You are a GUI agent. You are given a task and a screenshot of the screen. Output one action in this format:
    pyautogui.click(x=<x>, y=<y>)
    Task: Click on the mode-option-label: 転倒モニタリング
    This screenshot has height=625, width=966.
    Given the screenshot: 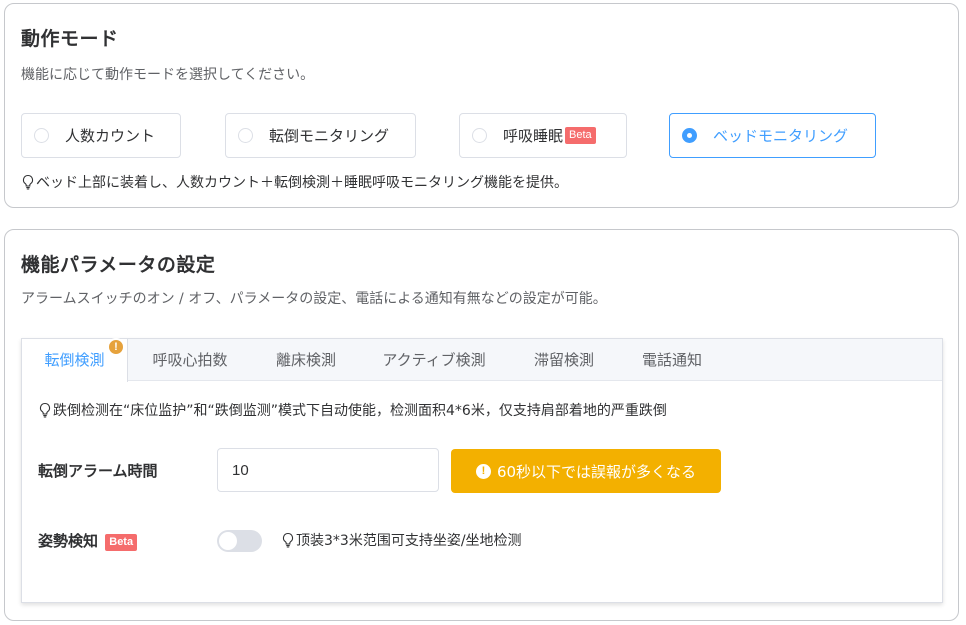 What is the action you would take?
    pyautogui.click(x=329, y=136)
    